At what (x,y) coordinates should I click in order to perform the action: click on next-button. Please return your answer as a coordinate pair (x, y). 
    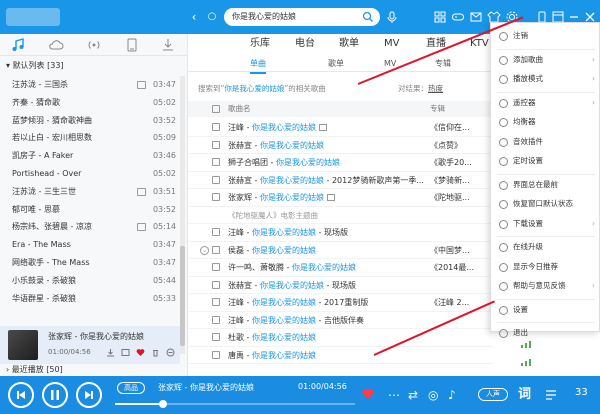
    Looking at the image, I should click on (89, 395).